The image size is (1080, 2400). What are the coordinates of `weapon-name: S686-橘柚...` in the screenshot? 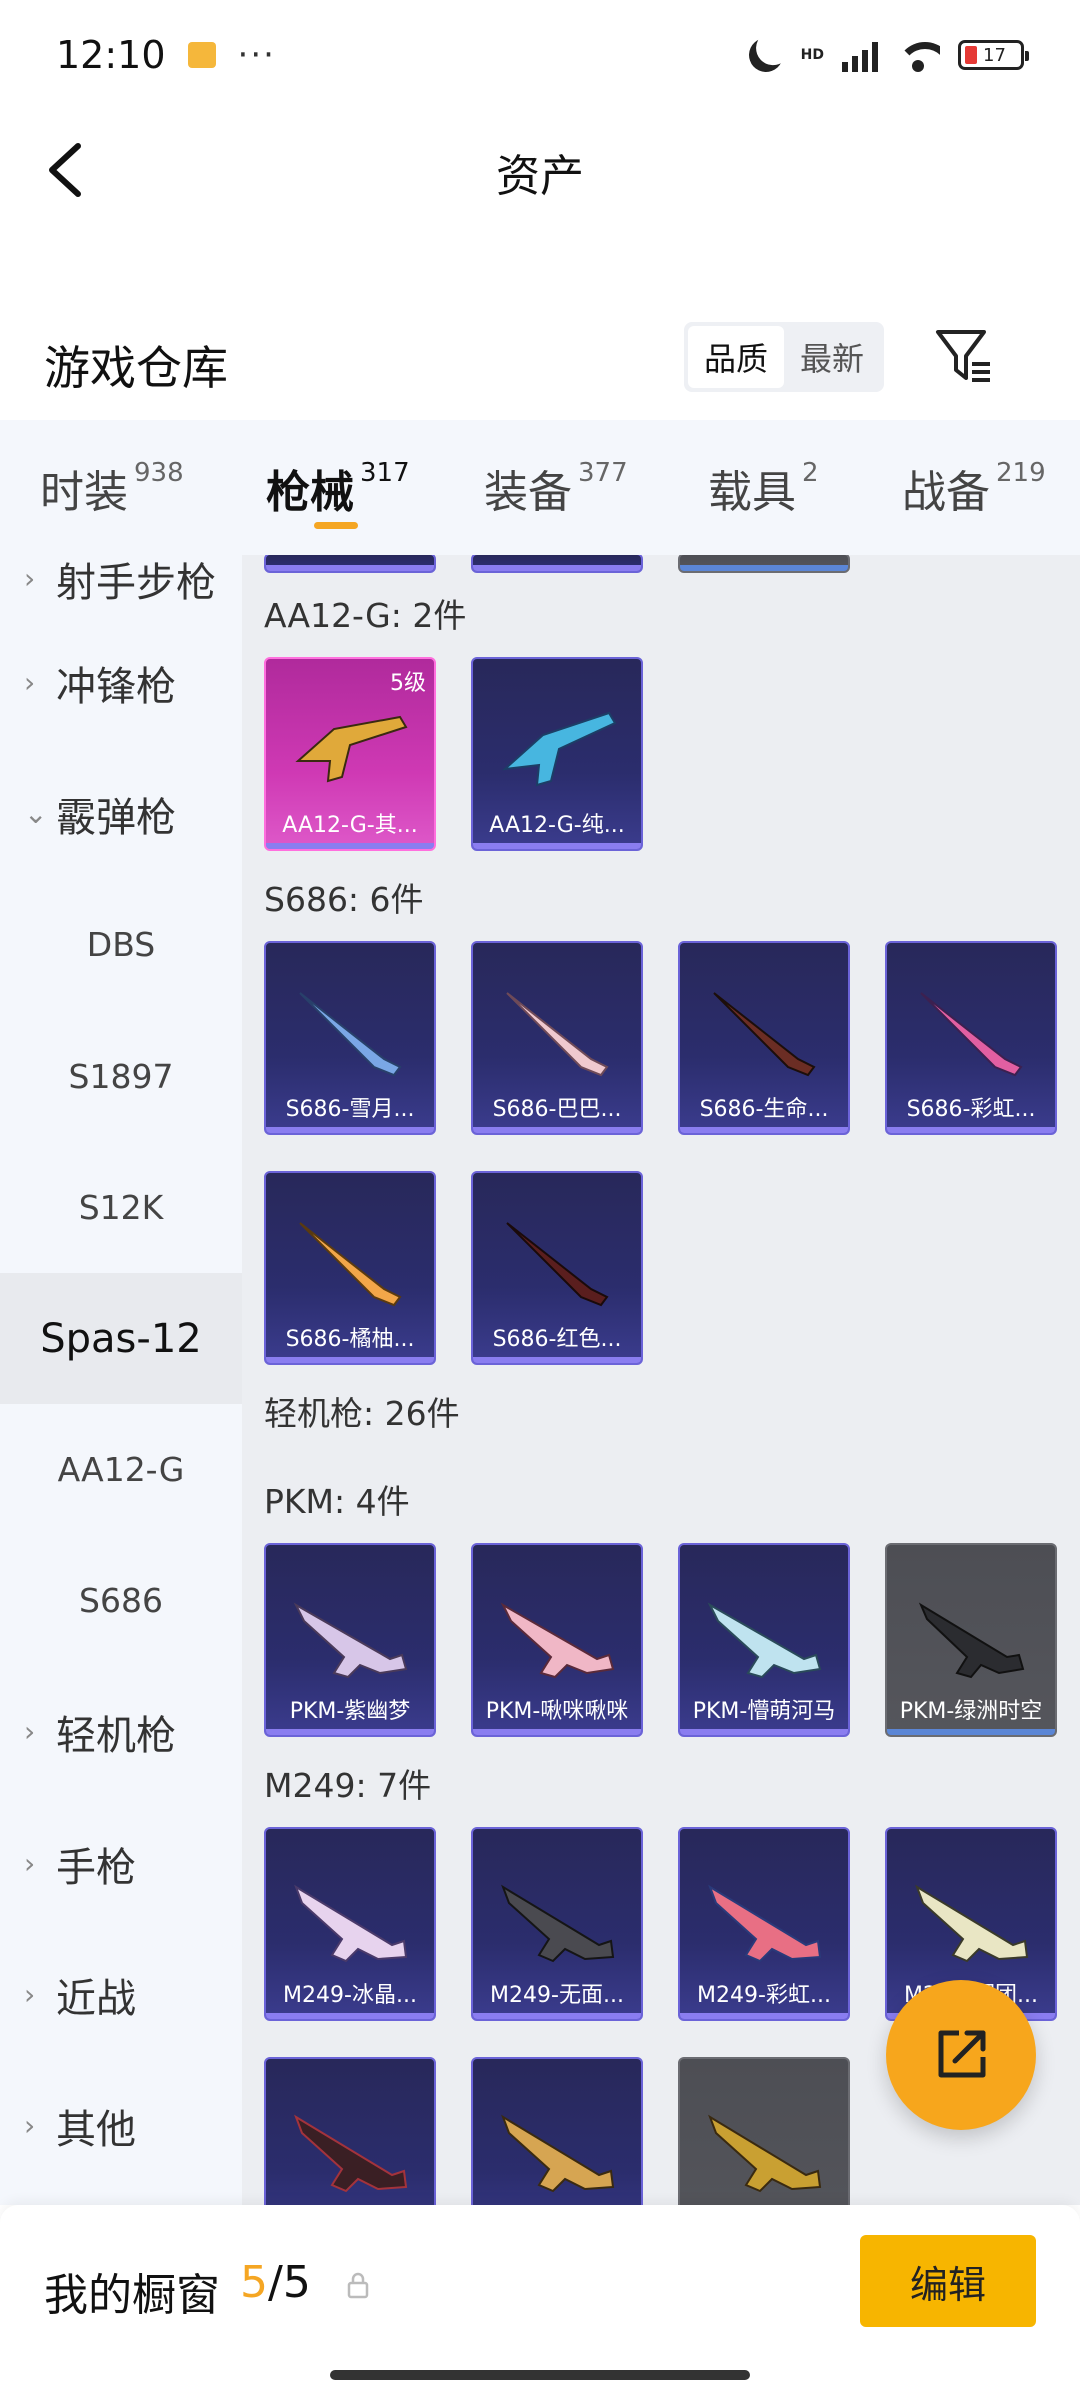 It's located at (350, 1339).